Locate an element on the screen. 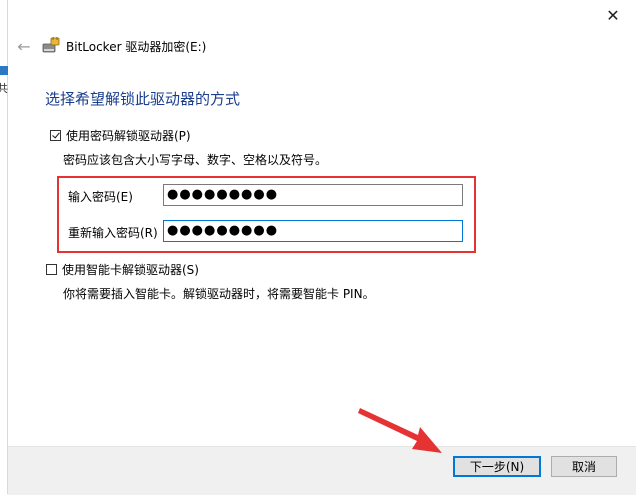 This screenshot has width=636, height=495. close-icon: ✕ is located at coordinates (613, 15).